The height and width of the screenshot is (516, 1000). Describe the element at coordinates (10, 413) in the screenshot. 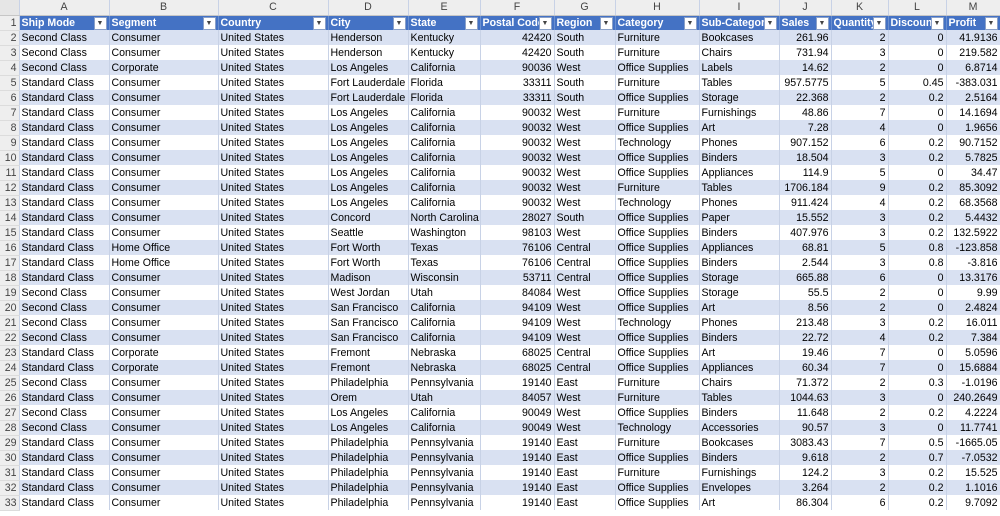

I see `row-number: 27` at that location.